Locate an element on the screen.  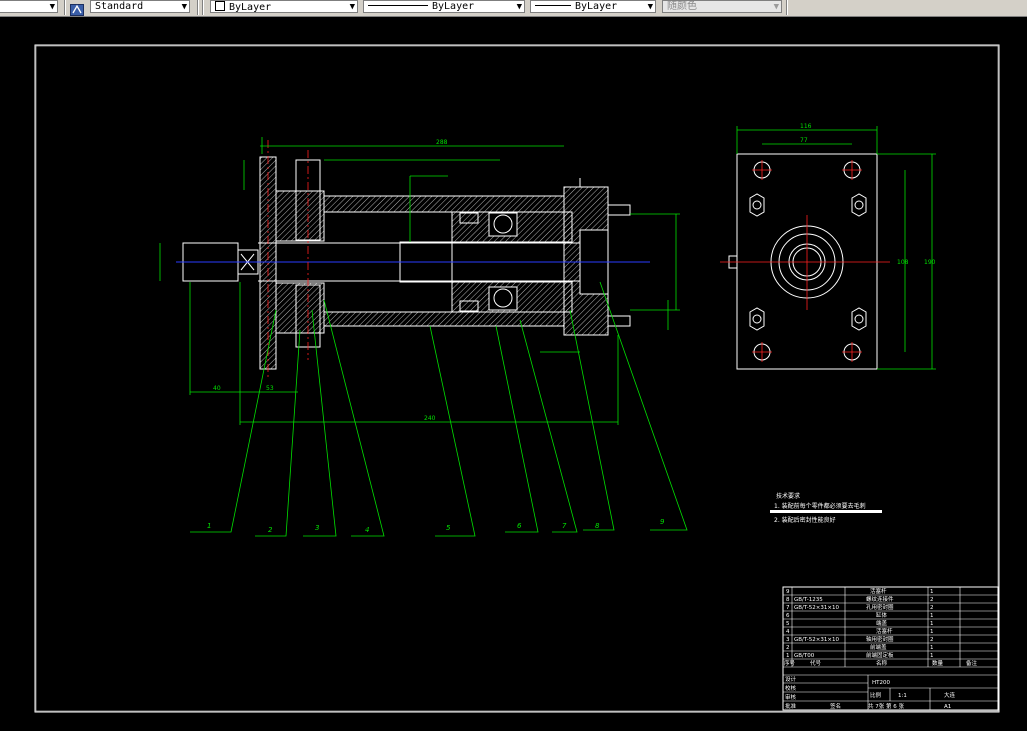
svg-text: 批准 is located at coordinates (791, 706).